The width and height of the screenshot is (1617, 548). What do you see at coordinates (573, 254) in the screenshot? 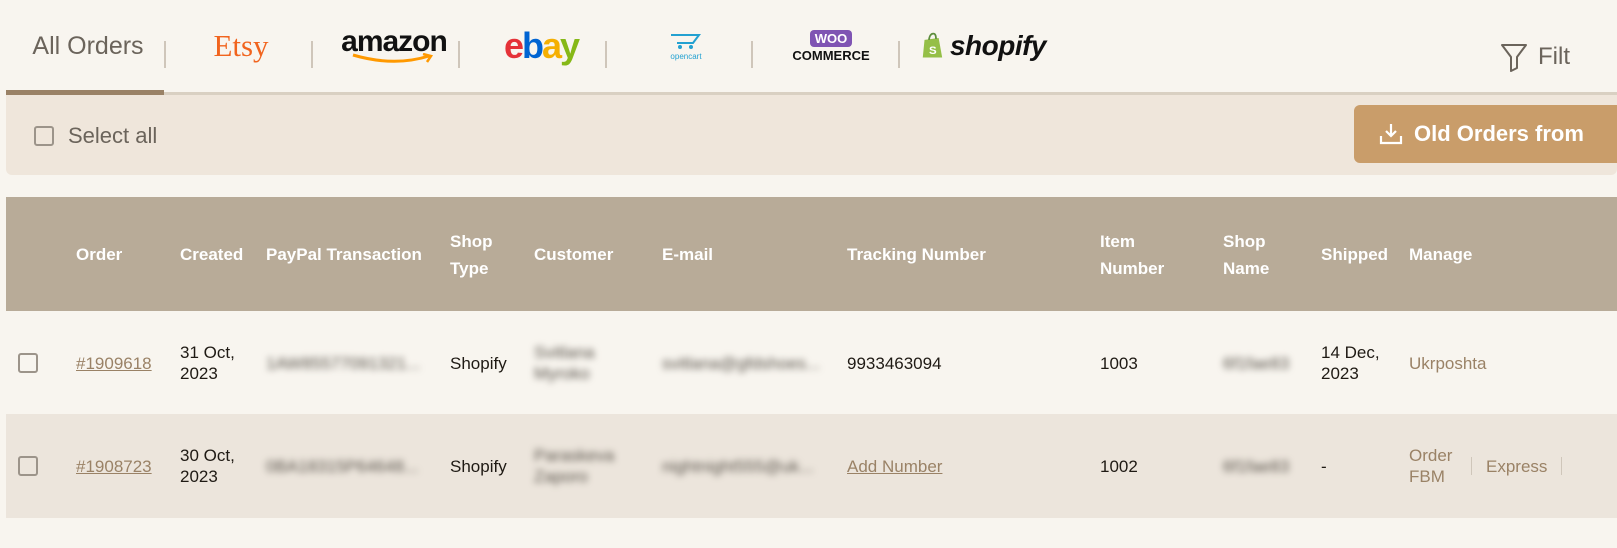
I see `header-customer: Customer` at bounding box center [573, 254].